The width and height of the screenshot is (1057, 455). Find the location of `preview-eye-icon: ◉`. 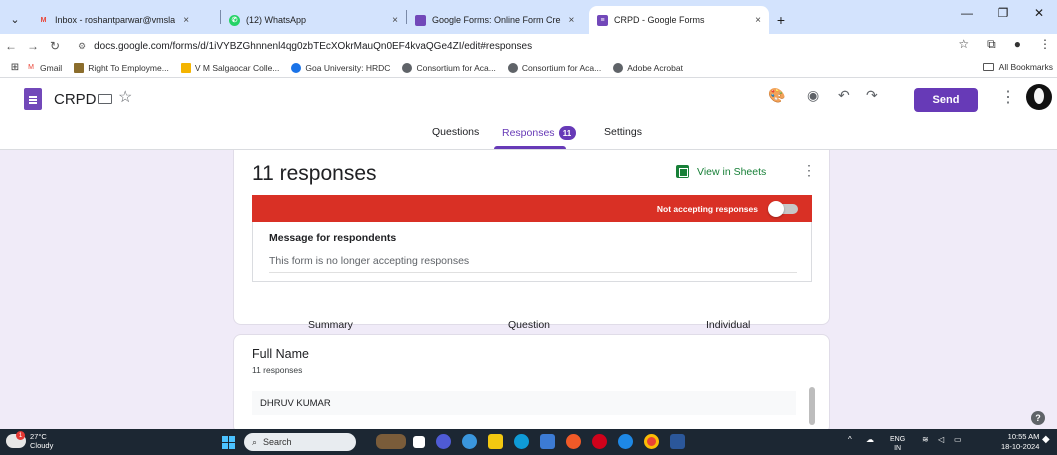

preview-eye-icon: ◉ is located at coordinates (813, 95).